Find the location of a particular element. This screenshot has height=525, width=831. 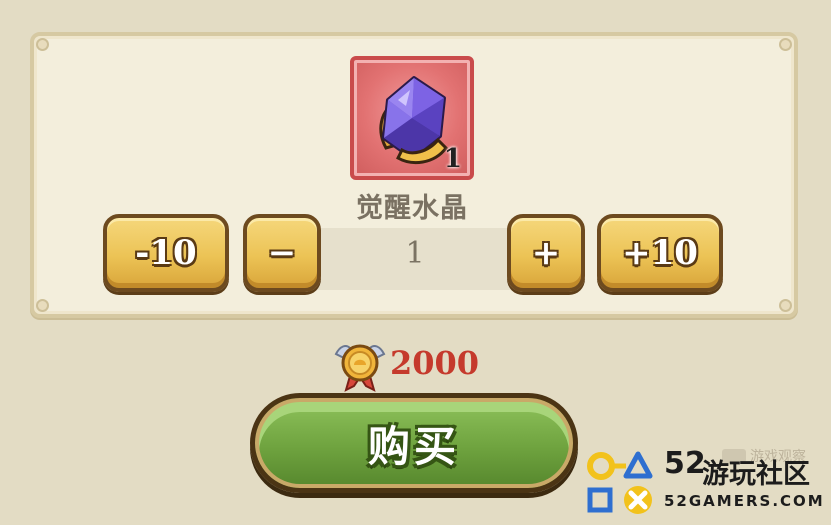

watermark-name: 游玩社区 is located at coordinates (756, 474).